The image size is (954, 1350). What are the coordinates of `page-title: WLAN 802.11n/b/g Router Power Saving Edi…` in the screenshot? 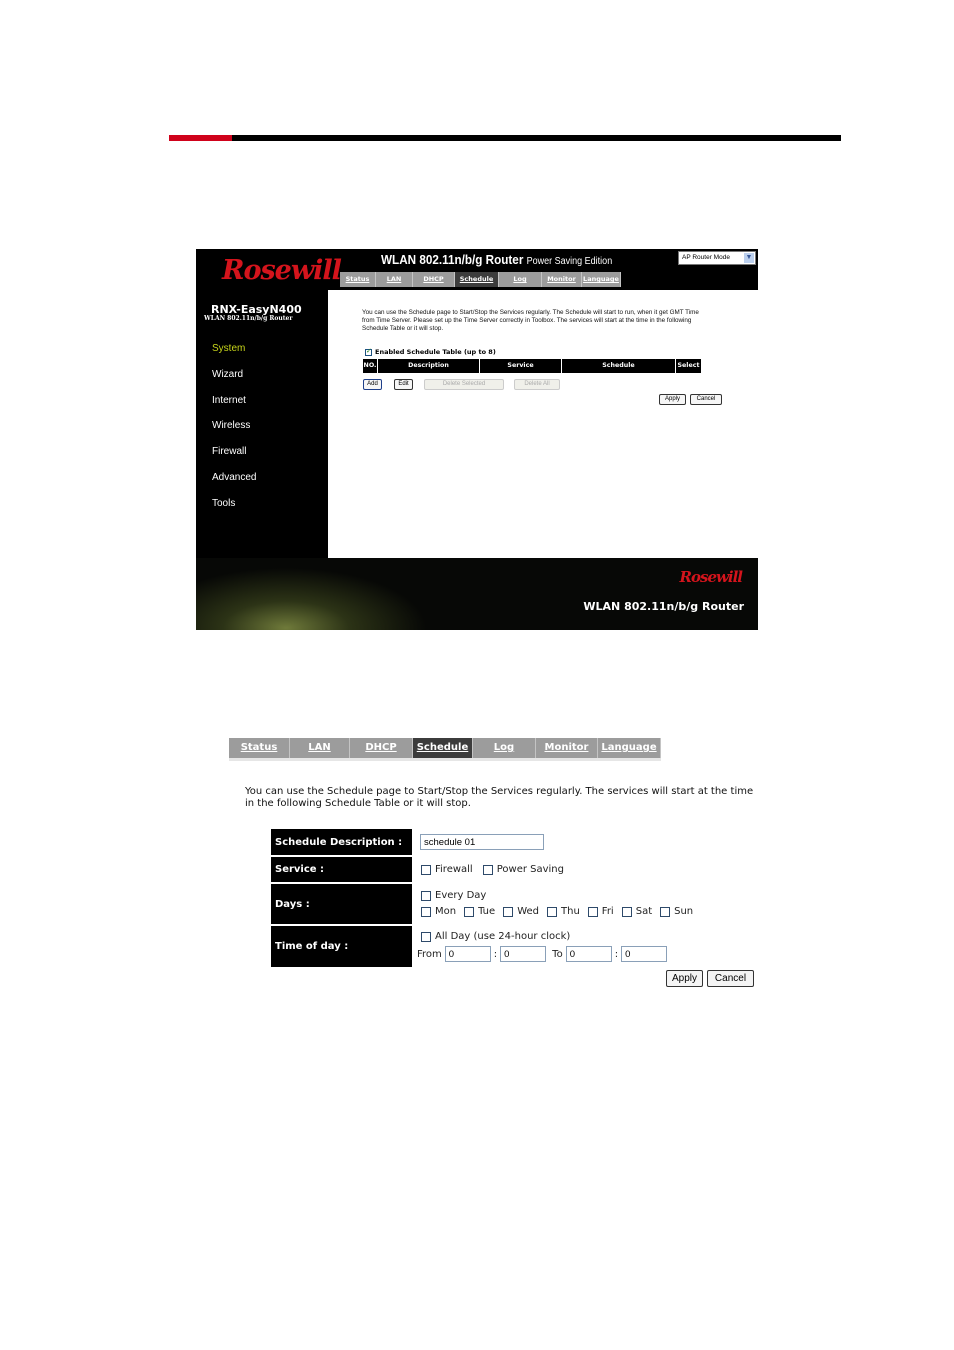 It's located at (496, 259).